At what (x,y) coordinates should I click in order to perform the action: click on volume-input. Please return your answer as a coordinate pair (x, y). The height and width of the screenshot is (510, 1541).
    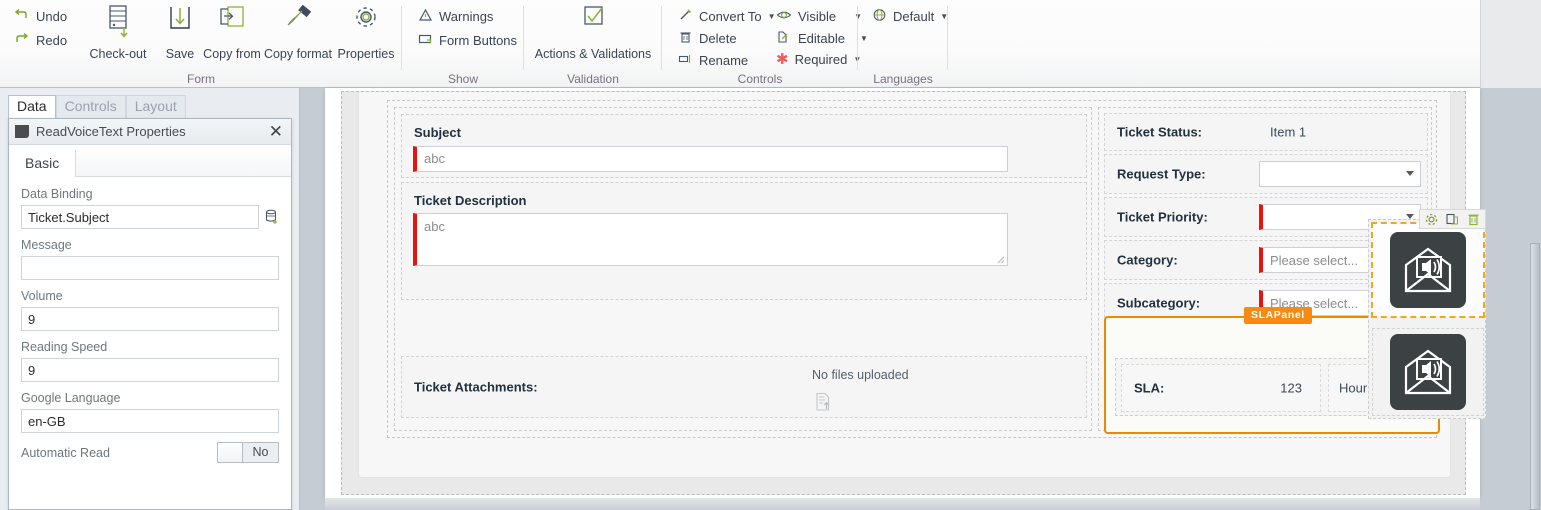
    Looking at the image, I should click on (150, 319).